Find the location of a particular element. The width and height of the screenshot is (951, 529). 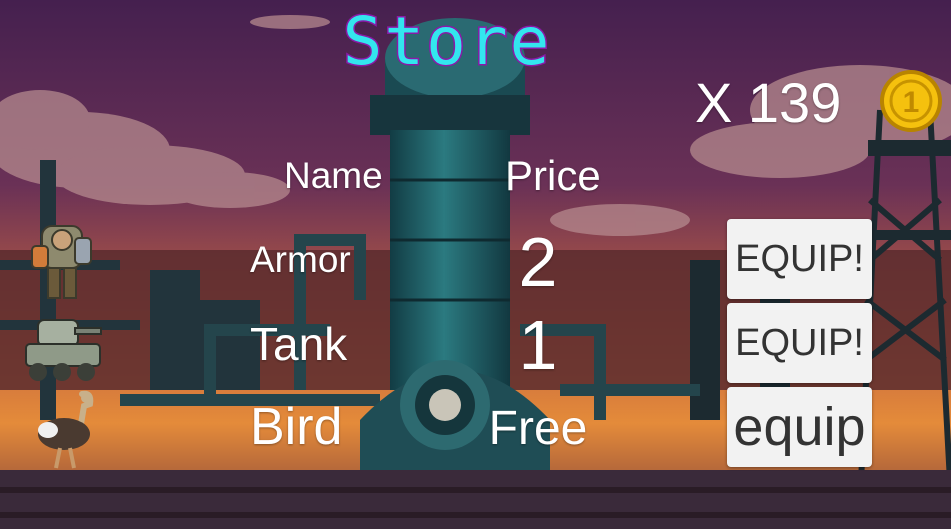

gold-coin-icon: 1 is located at coordinates (911, 101).